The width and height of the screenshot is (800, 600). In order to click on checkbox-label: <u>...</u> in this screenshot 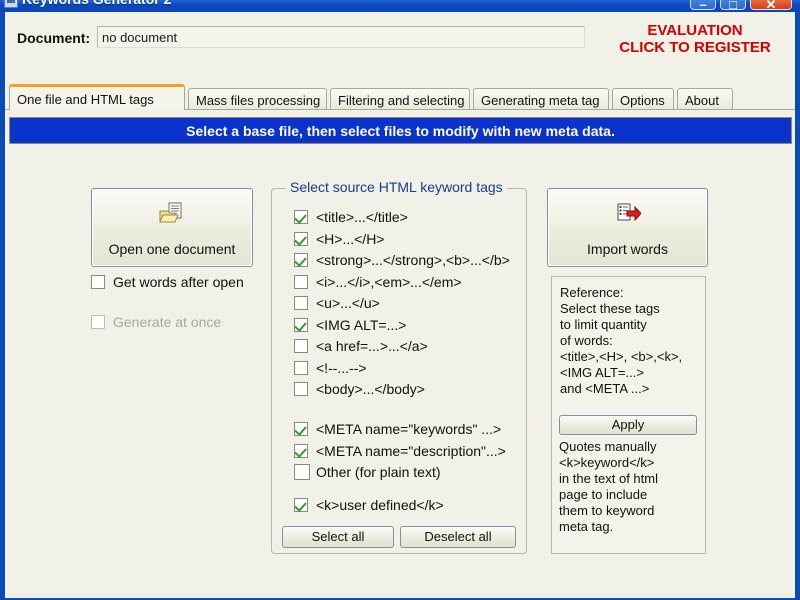, I will do `click(348, 303)`.